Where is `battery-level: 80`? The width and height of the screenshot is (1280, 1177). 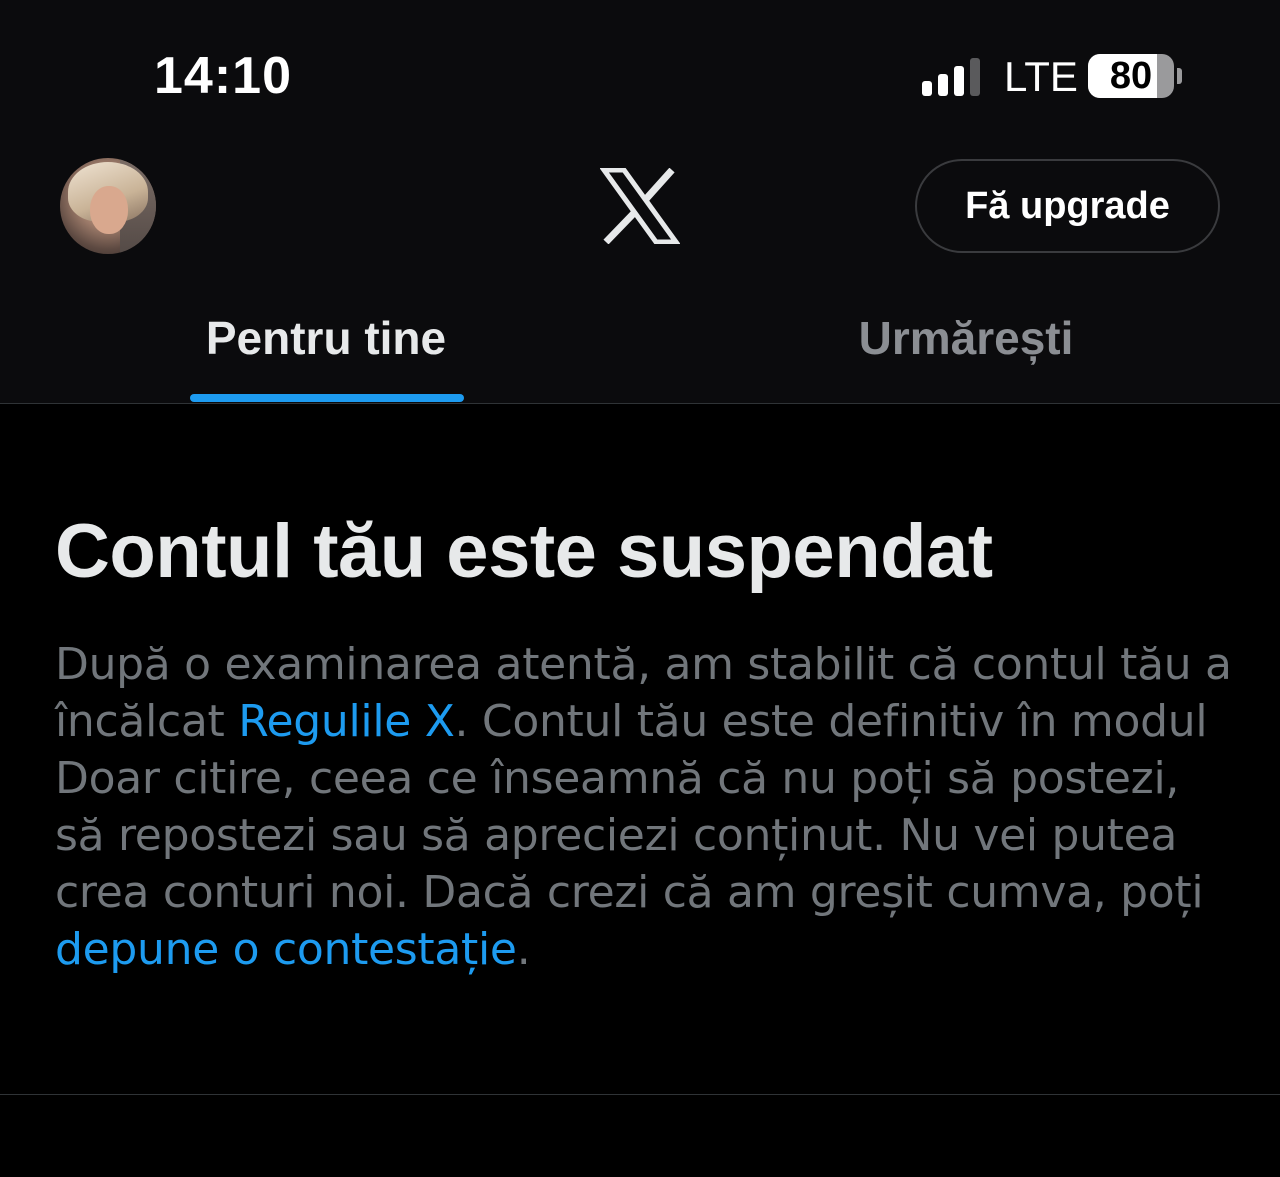
battery-level: 80 is located at coordinates (1131, 76).